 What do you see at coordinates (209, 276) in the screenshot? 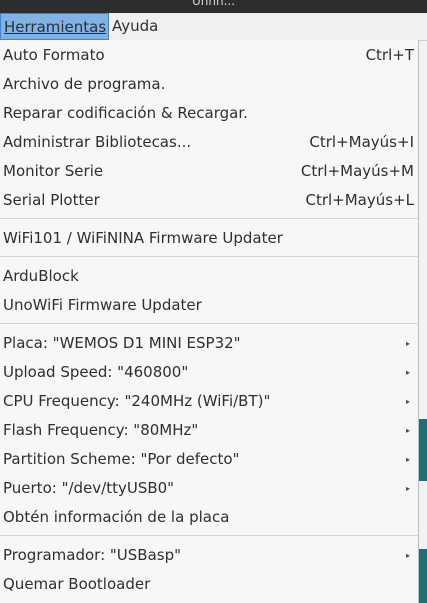
I see `menu-item-ardublock: ArduBlock` at bounding box center [209, 276].